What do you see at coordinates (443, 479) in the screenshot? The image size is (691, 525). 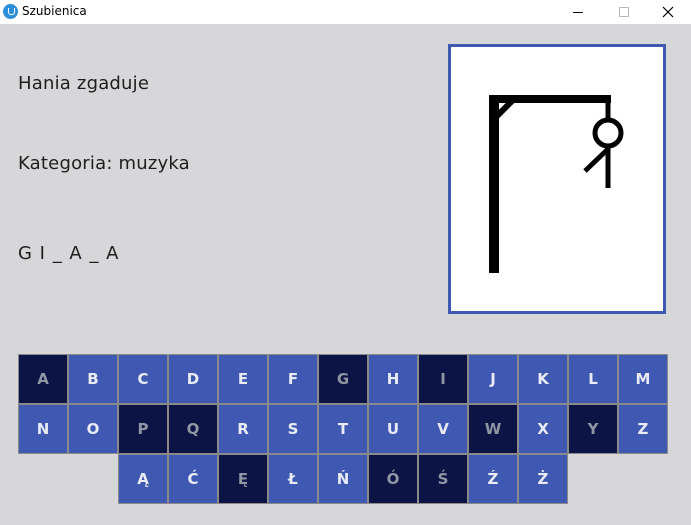 I see `letter-key: Ś` at bounding box center [443, 479].